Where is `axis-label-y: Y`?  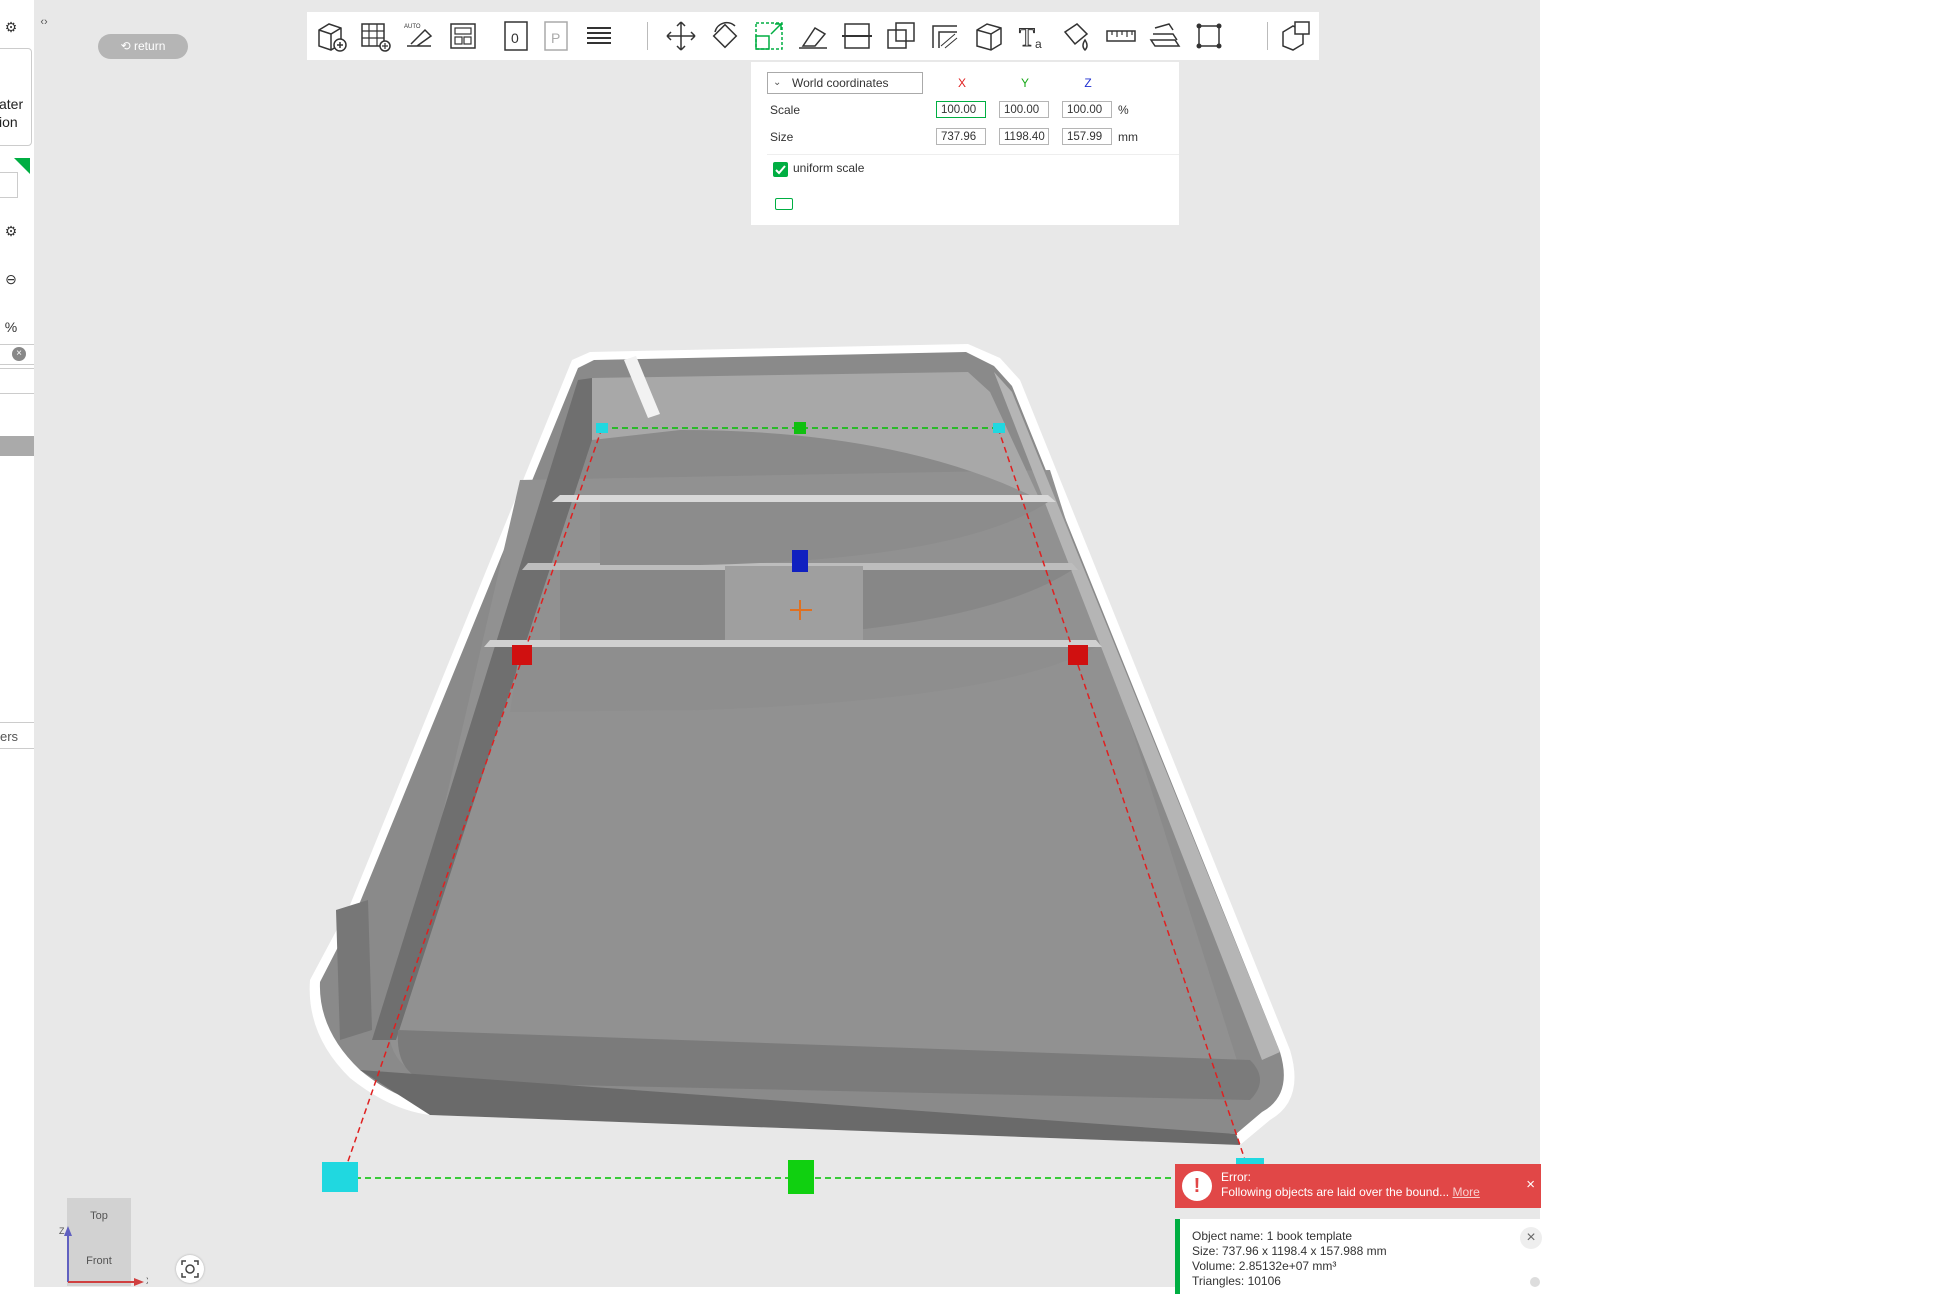
axis-label-y: Y is located at coordinates (1024, 83).